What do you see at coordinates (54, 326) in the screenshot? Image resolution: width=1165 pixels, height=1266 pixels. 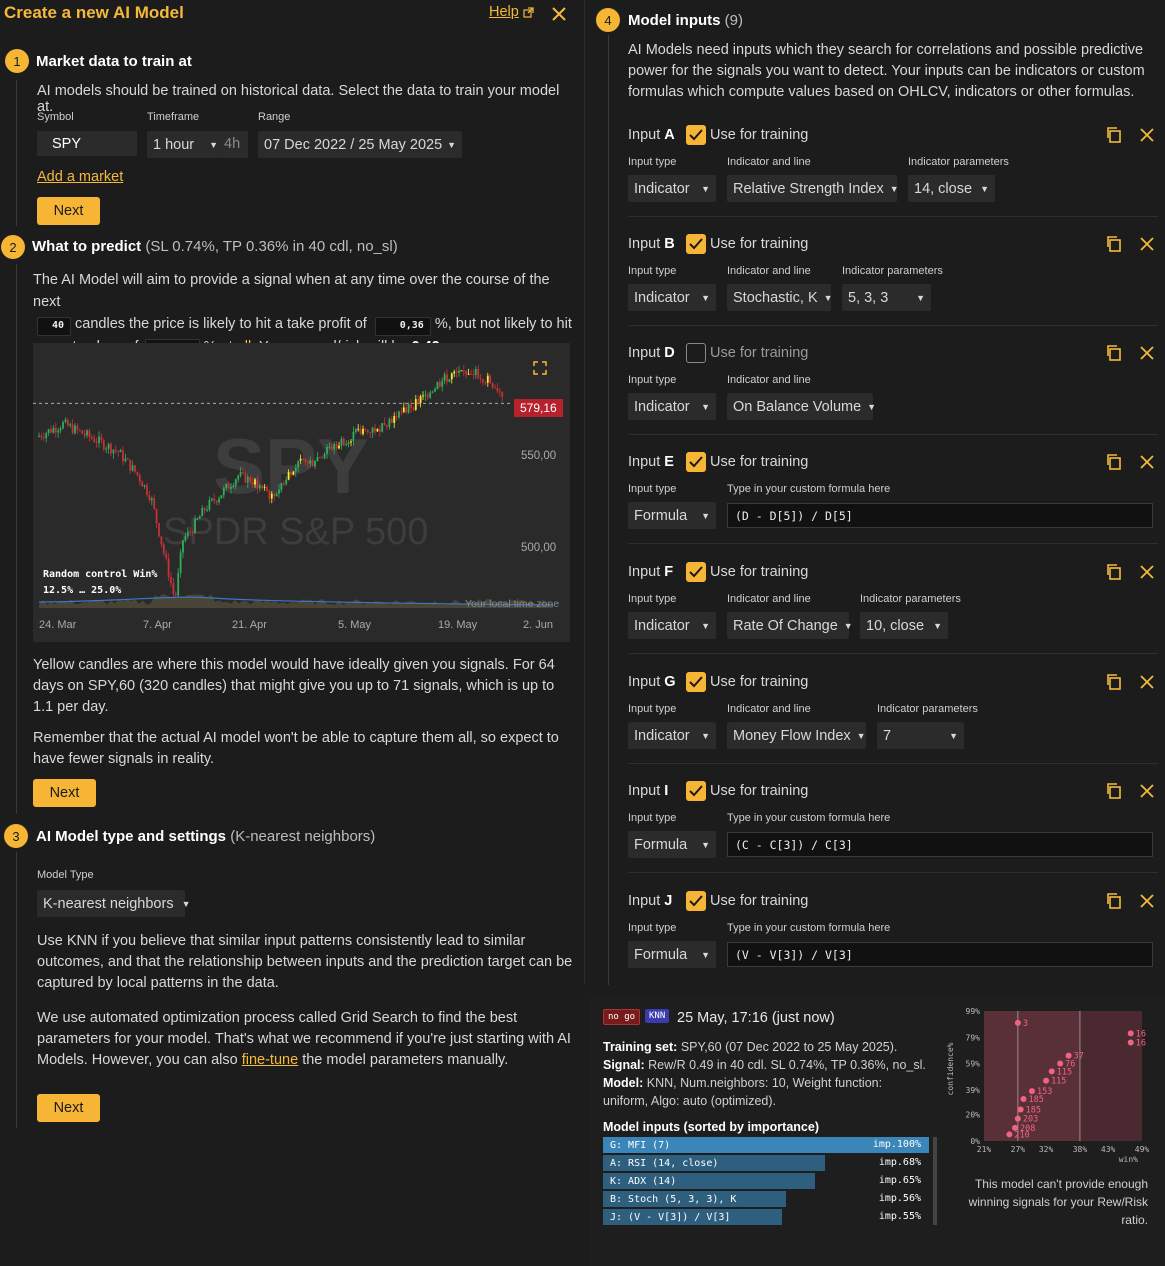 I see `candles-input: 40` at bounding box center [54, 326].